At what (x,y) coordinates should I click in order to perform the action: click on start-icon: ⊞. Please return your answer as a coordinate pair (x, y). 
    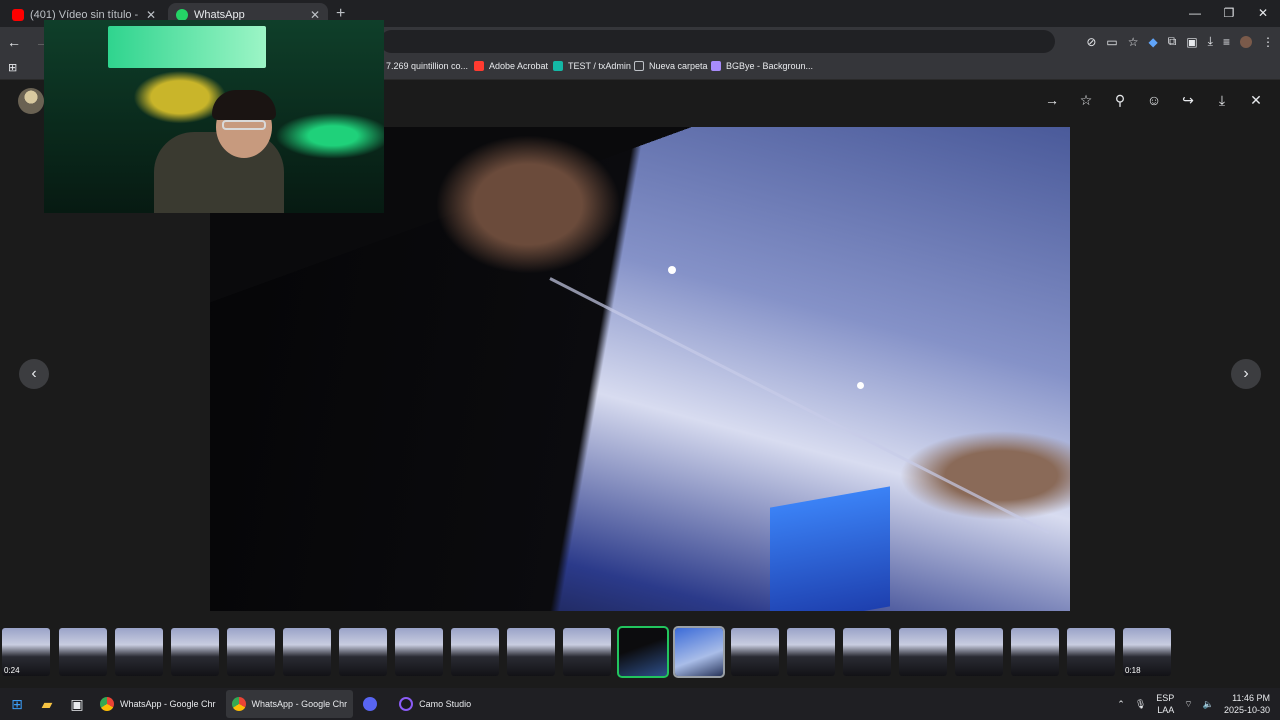
    Looking at the image, I should click on (17, 704).